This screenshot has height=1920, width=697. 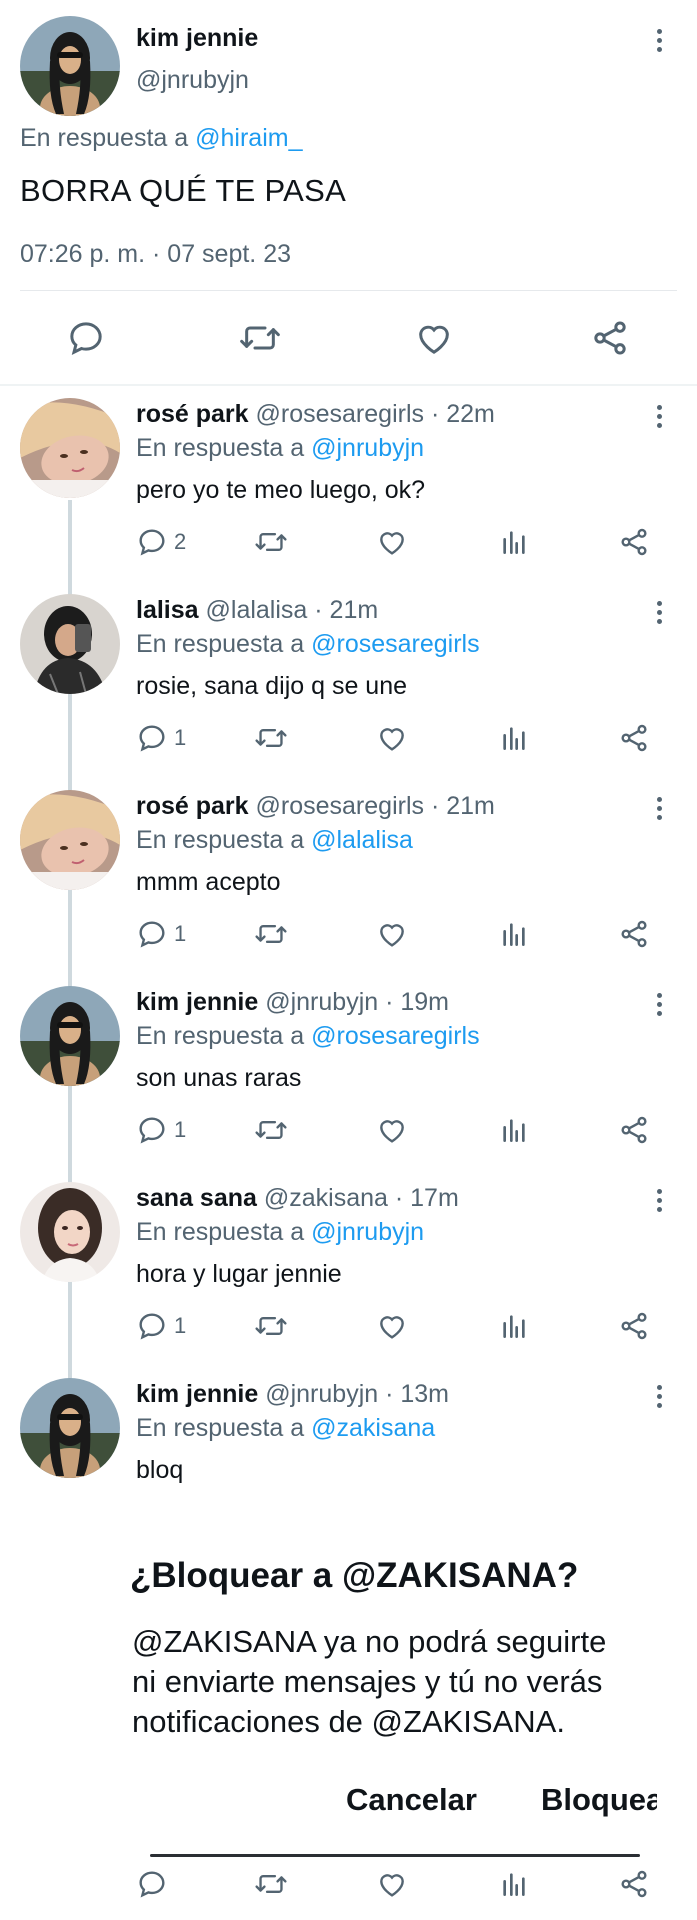 I want to click on reply-header: lalisa @lalalisa · 21m, so click(x=257, y=610).